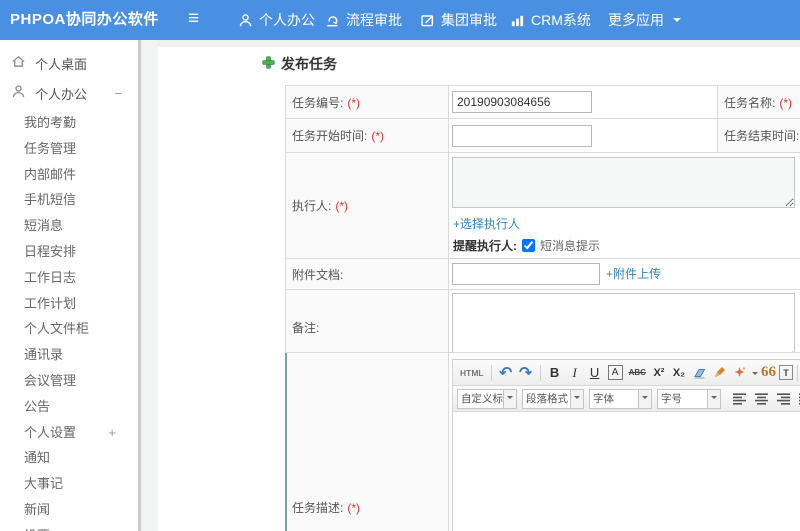 Image resolution: width=800 pixels, height=531 pixels. Describe the element at coordinates (561, 20) in the screenshot. I see `nav-label: CRM系统` at that location.